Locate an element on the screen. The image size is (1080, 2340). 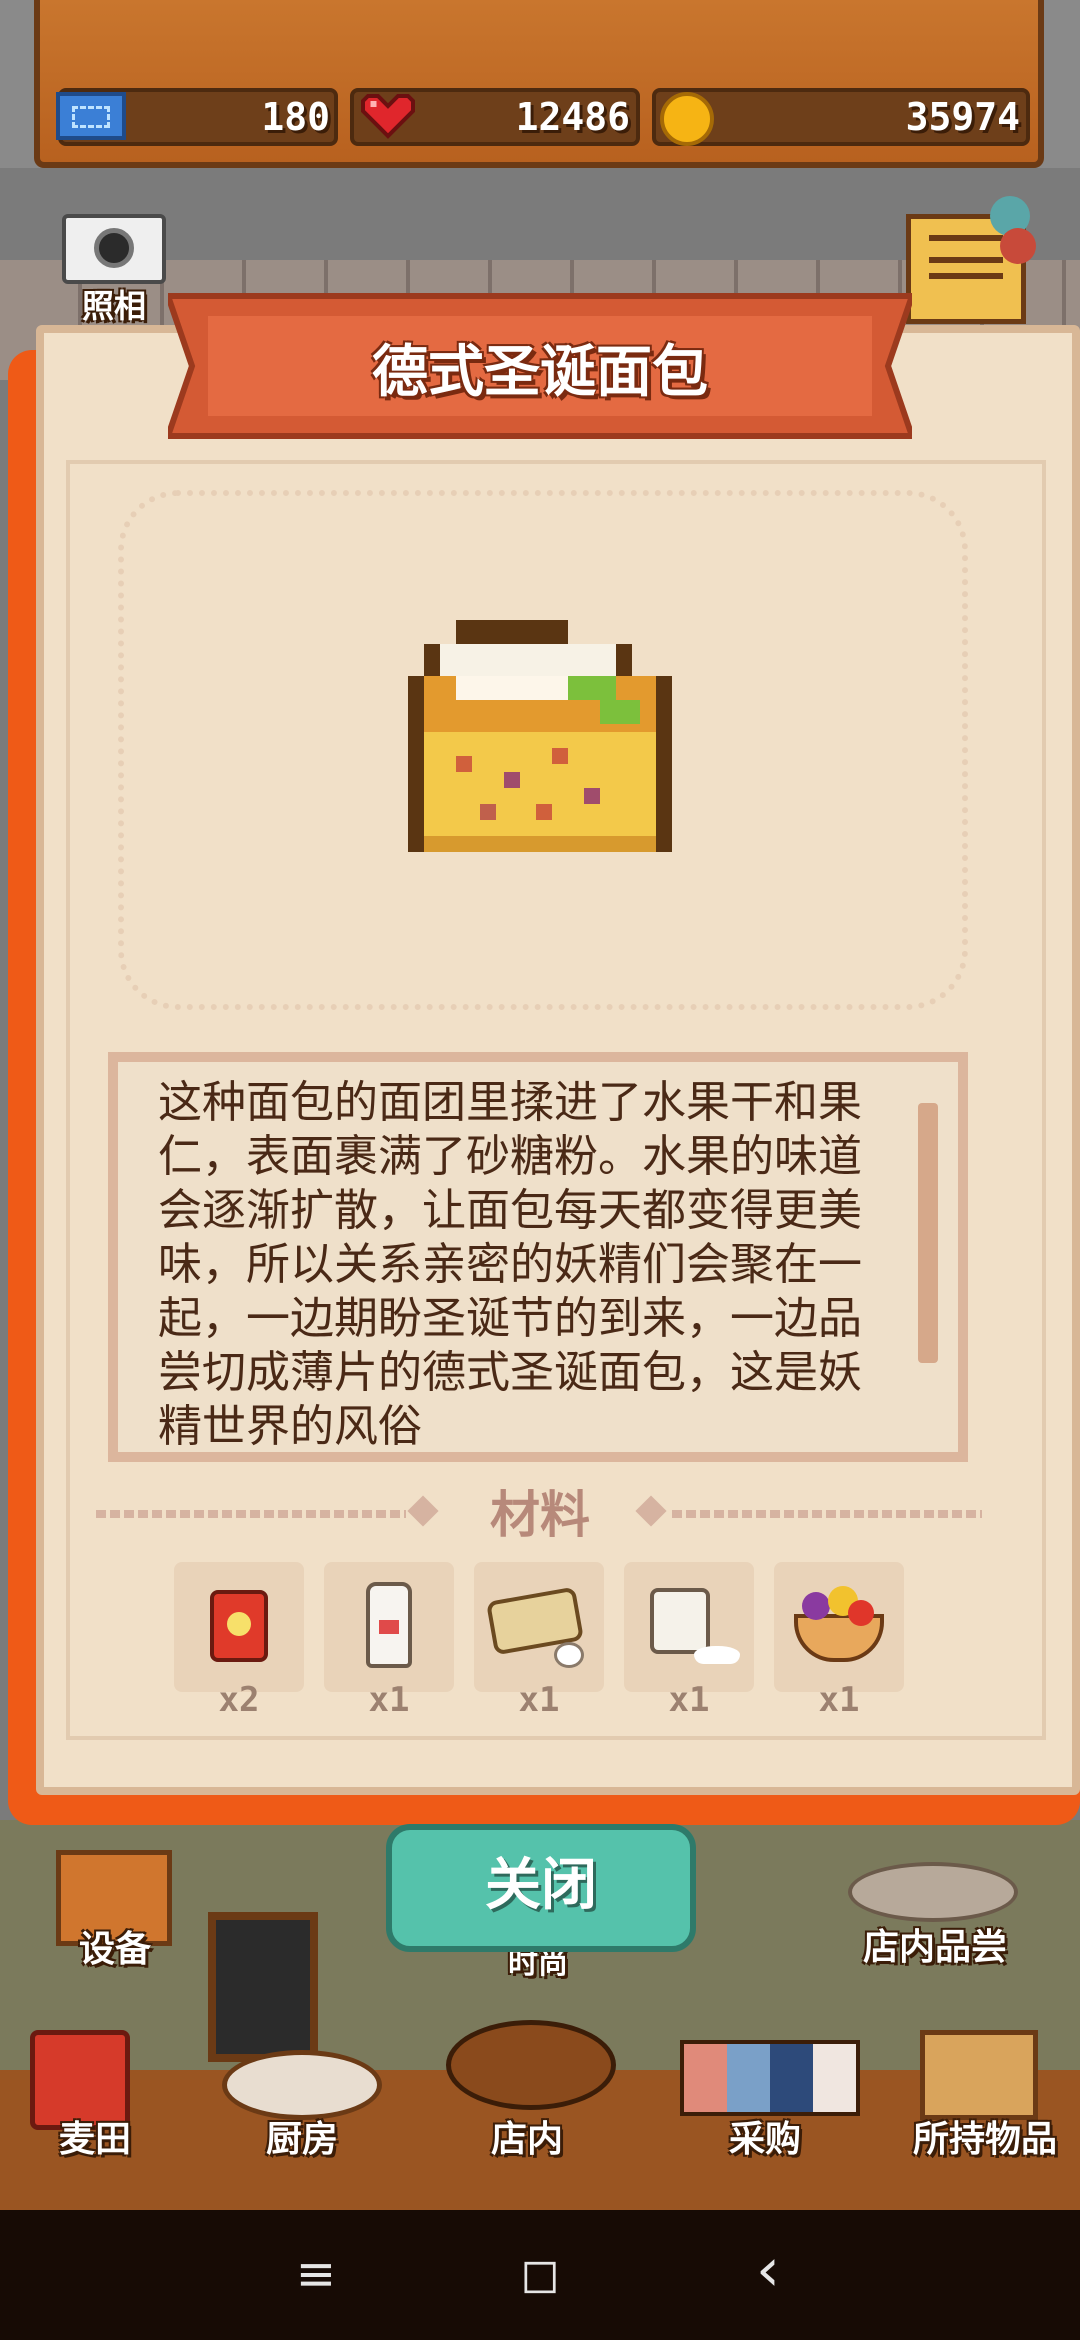
camera-button is located at coordinates (114, 249).